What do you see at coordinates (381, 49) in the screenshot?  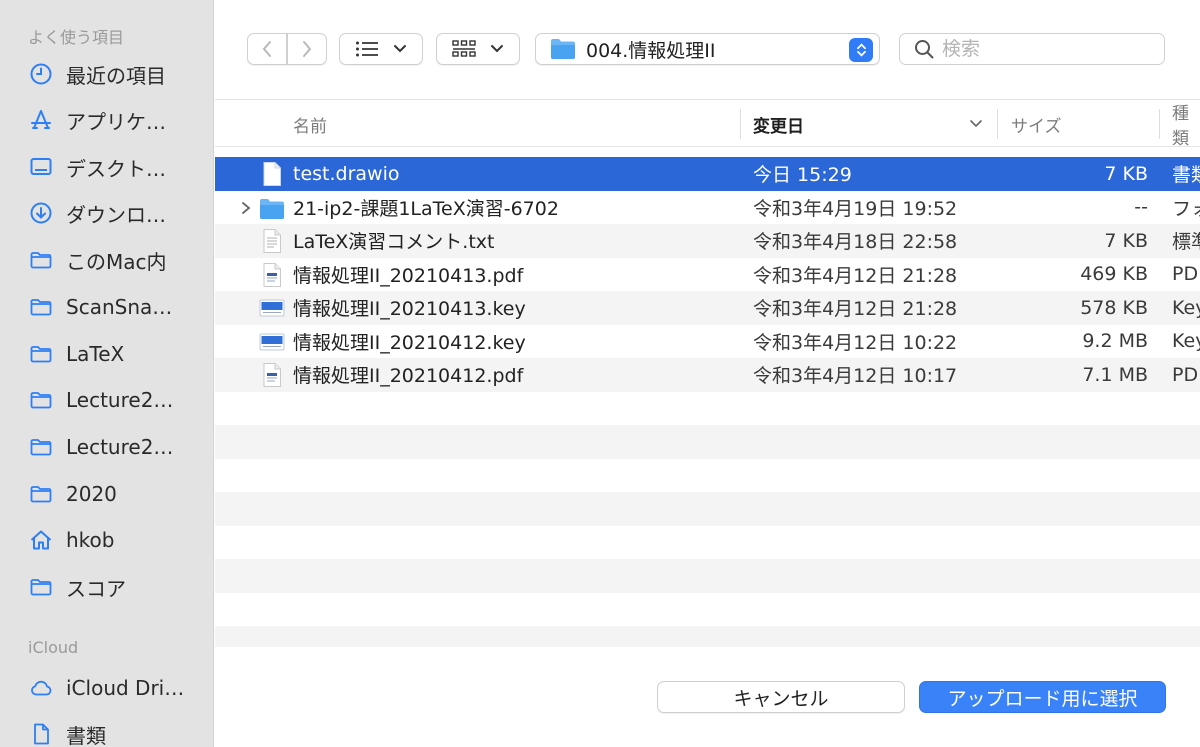 I see `list-view-button` at bounding box center [381, 49].